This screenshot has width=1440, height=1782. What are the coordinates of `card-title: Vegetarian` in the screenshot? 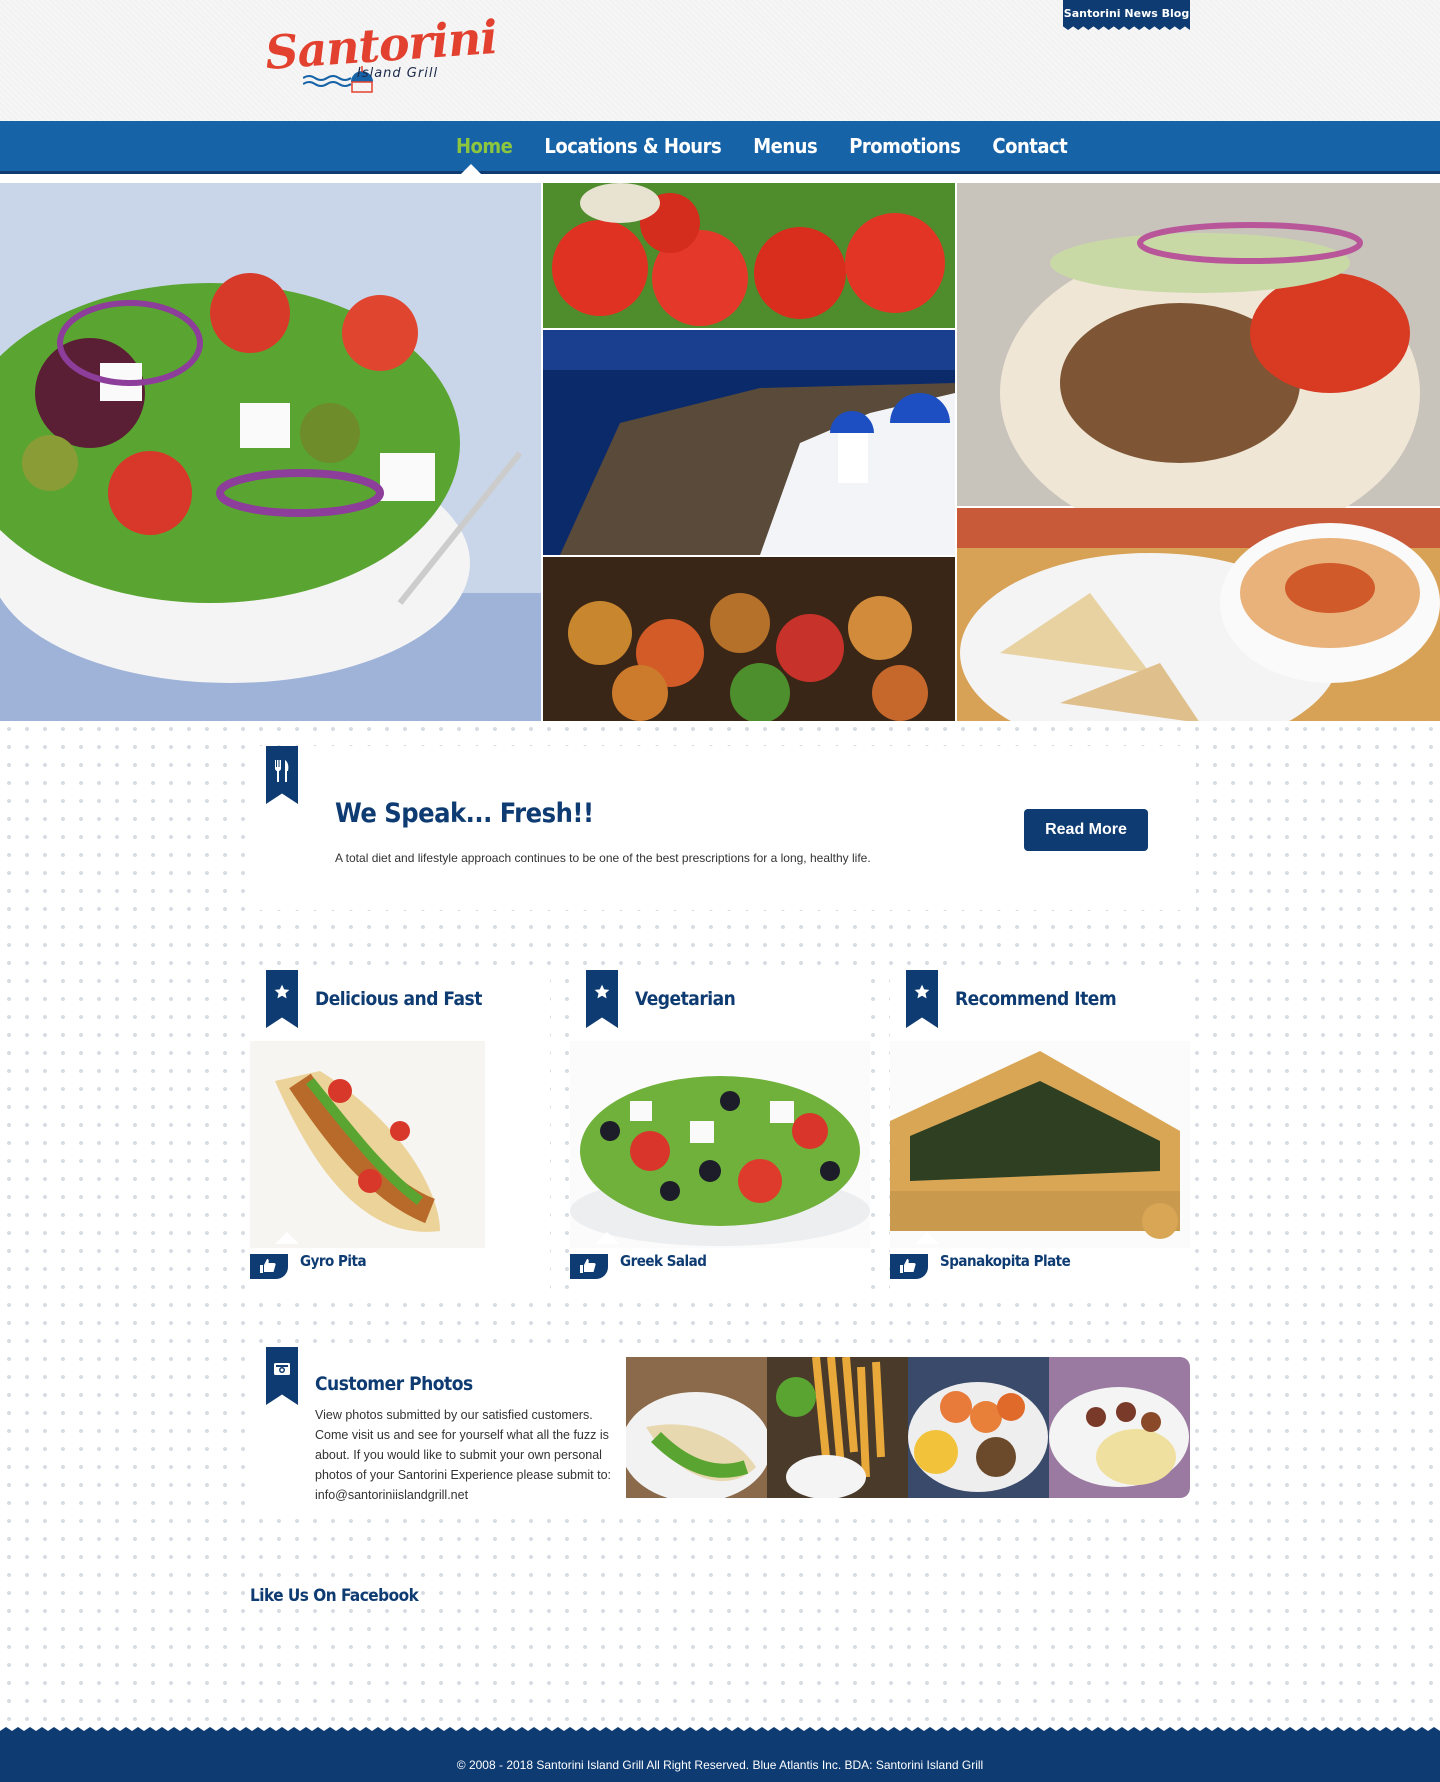 It's located at (685, 999).